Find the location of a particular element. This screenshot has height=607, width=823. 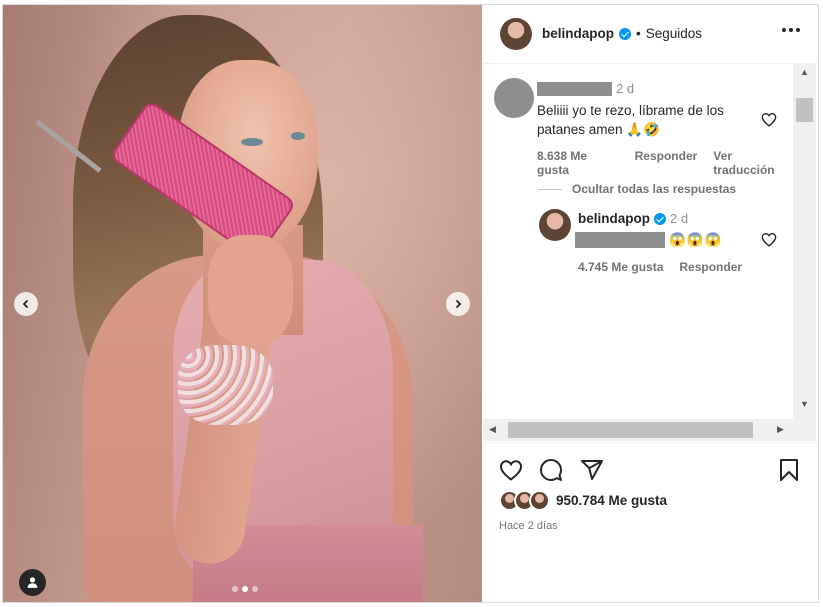

carousel-next-button is located at coordinates (458, 304).